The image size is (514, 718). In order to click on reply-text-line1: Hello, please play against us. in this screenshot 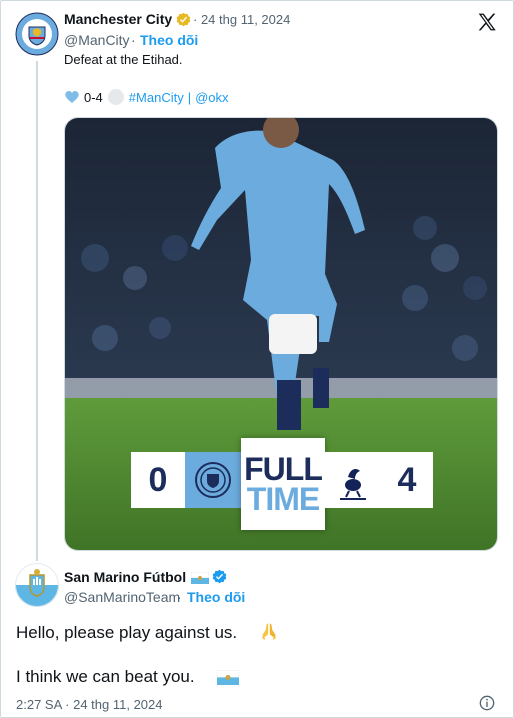, I will do `click(127, 632)`.